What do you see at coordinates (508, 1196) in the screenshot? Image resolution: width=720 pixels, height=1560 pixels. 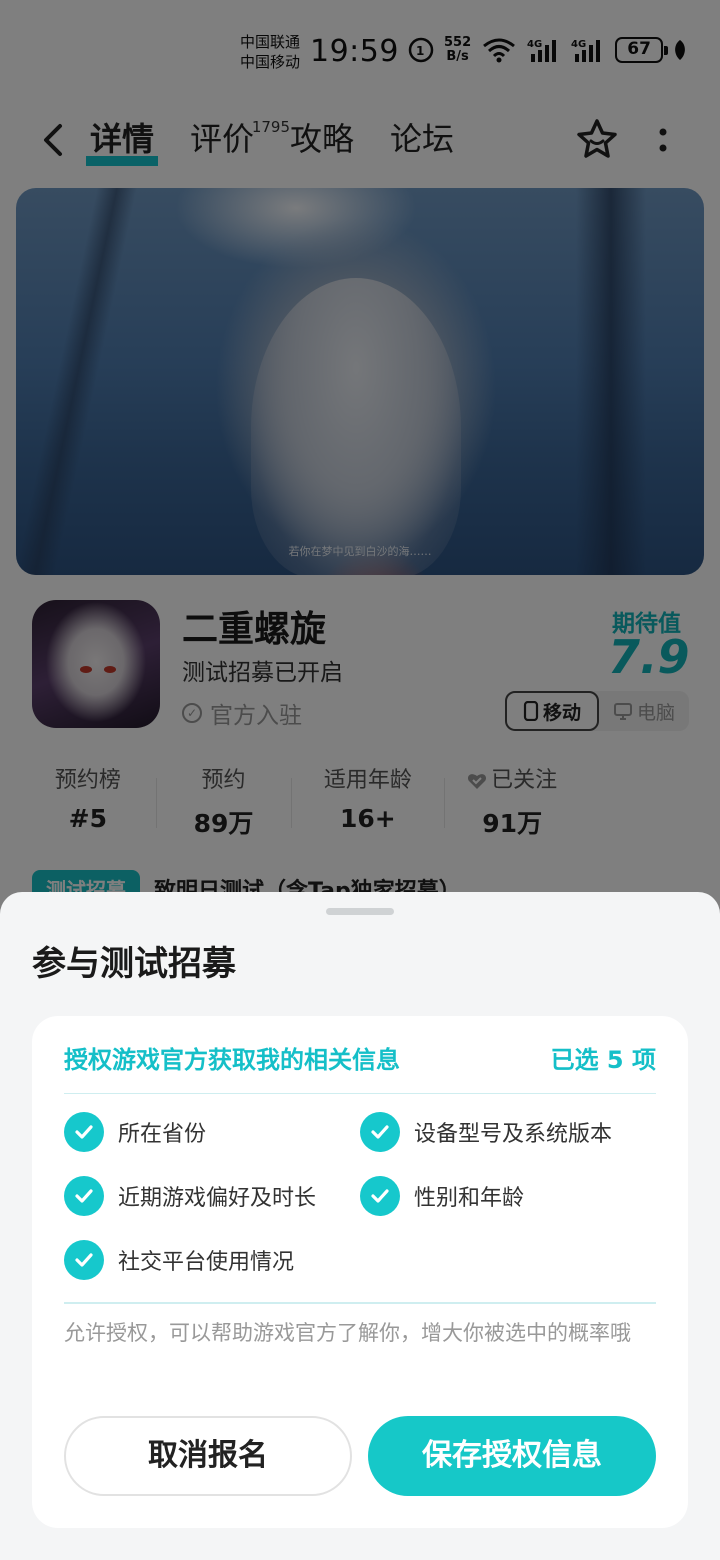 I see `auth-item-gender-age: 性别和年龄` at bounding box center [508, 1196].